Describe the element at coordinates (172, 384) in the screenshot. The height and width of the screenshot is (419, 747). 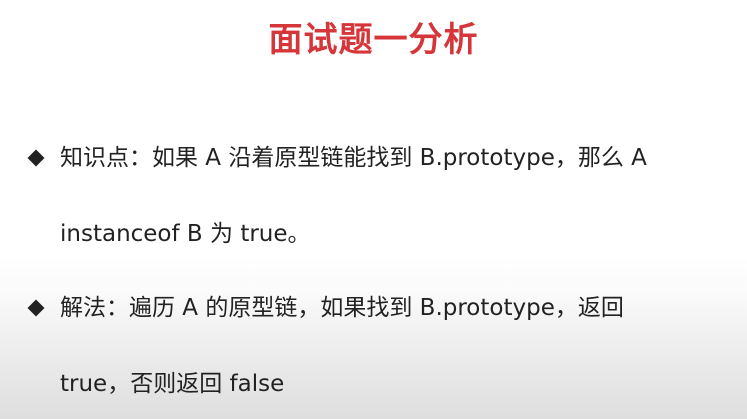
I see `bullet-2-line-2: true，否则返回 false` at that location.